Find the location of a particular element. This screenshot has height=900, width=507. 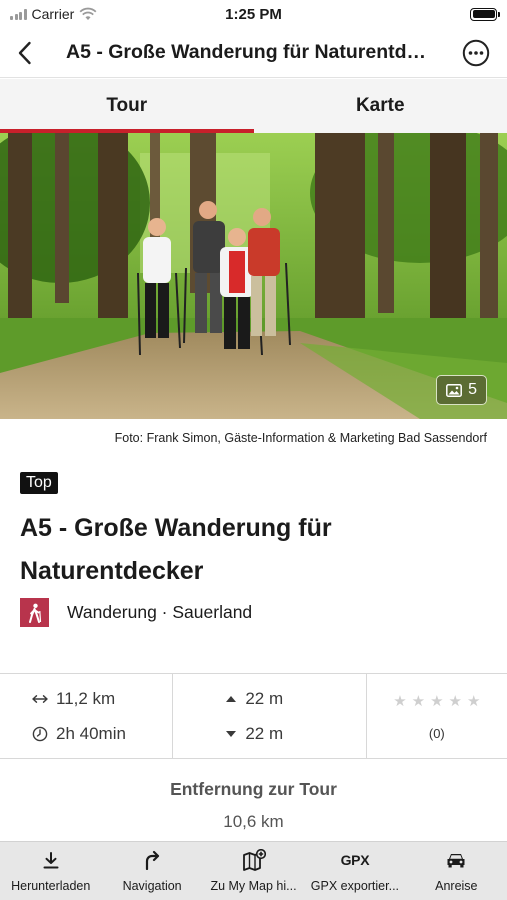

tour-stats: 11,2 km 2h 40min 22 m 22 m ★ ★ ★ ★ ★ (0) is located at coordinates (253, 716).